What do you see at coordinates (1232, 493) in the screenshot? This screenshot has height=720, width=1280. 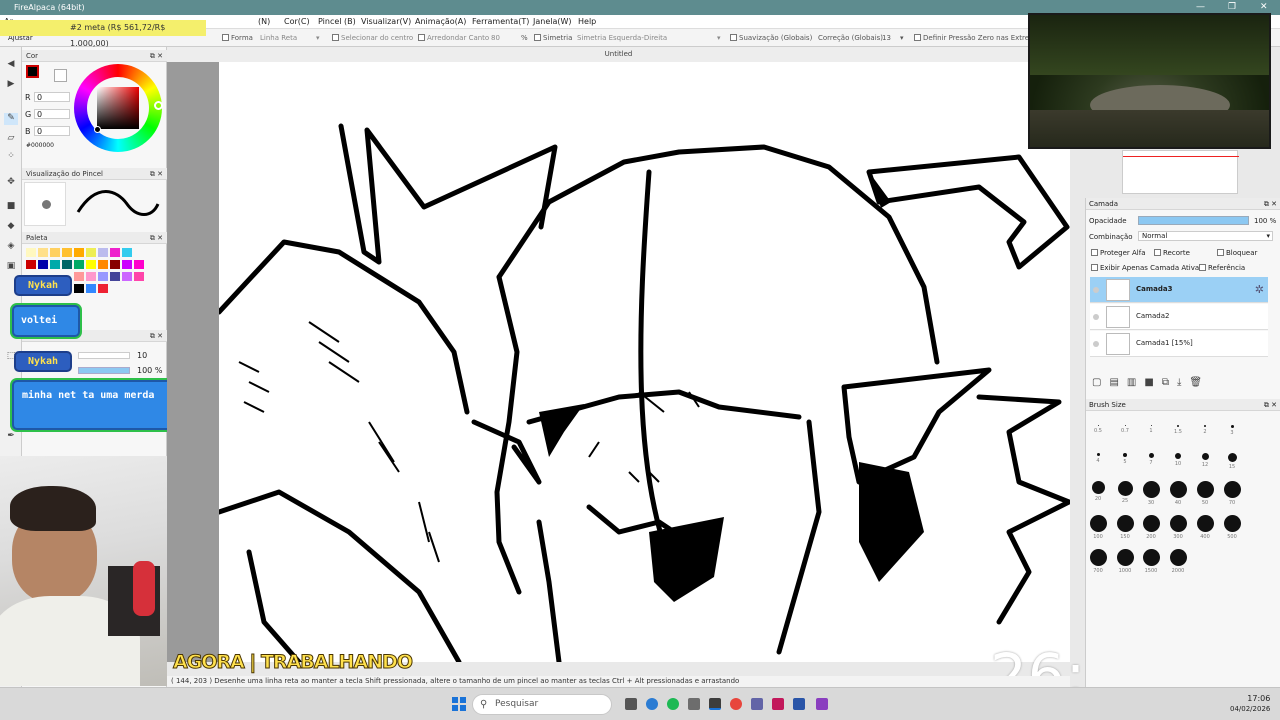 I see `brush-size-option: 70` at bounding box center [1232, 493].